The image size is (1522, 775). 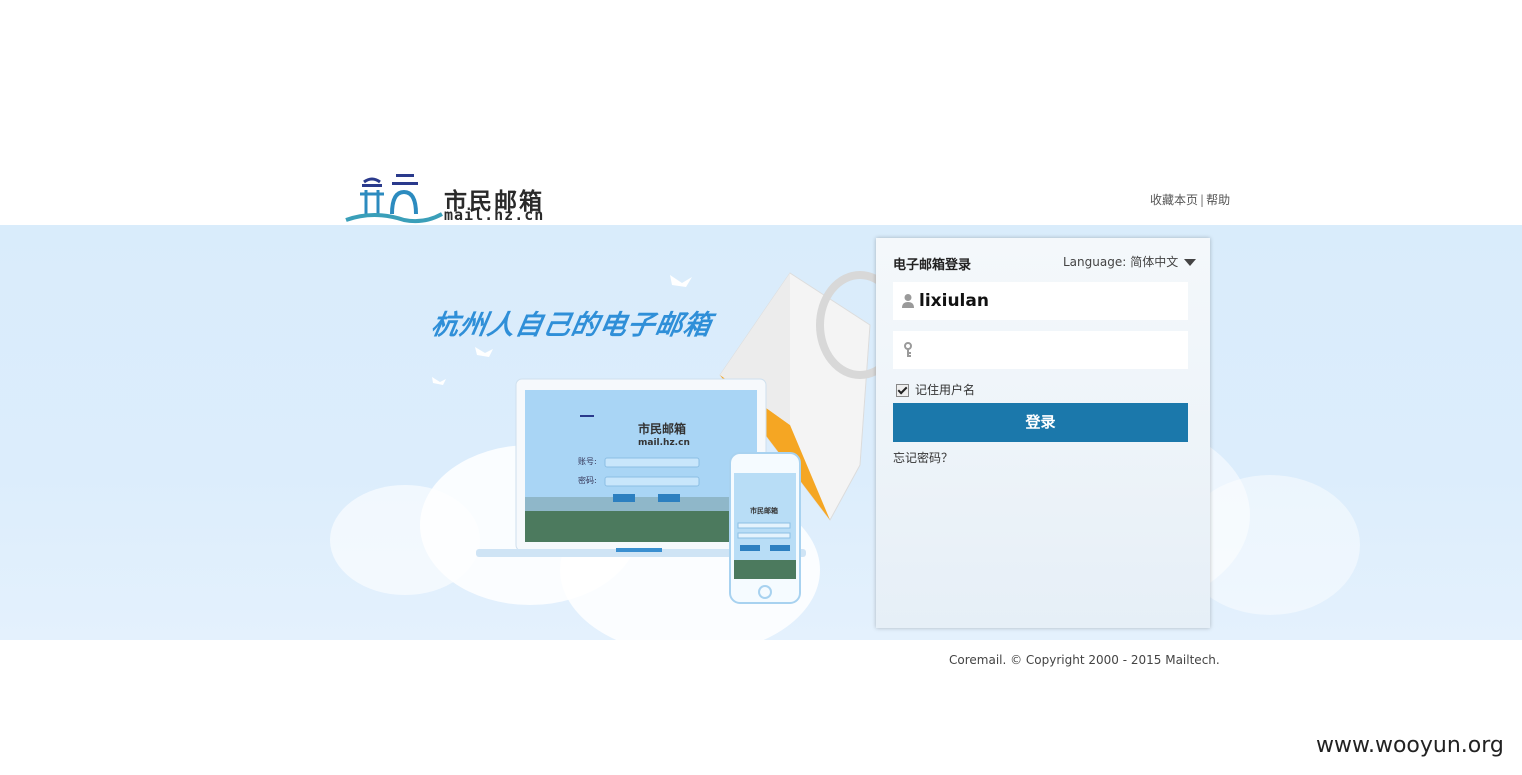 I want to click on bird-icon, so click(x=562, y=330).